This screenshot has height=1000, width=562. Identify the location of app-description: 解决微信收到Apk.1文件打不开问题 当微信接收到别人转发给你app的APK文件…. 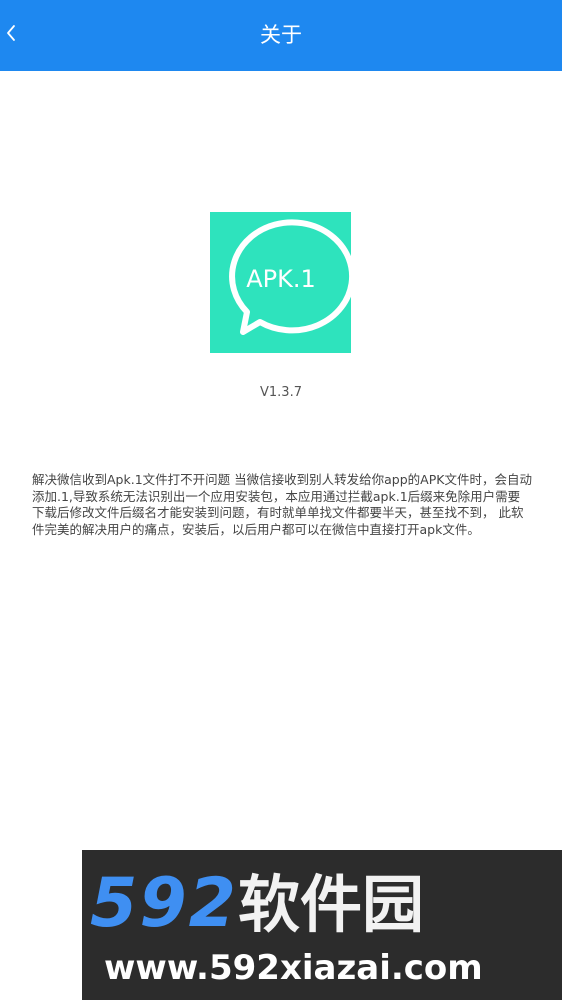
(282, 504).